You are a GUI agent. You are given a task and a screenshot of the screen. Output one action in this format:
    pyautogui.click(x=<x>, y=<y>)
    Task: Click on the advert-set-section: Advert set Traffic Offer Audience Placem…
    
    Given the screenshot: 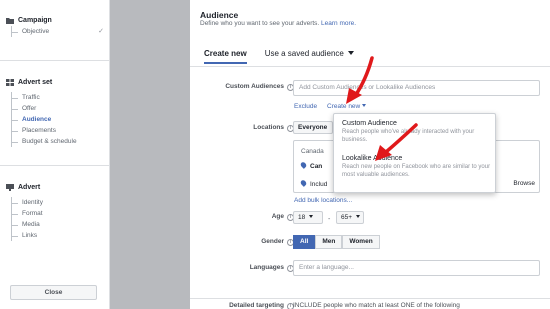 What is the action you would take?
    pyautogui.click(x=55, y=111)
    